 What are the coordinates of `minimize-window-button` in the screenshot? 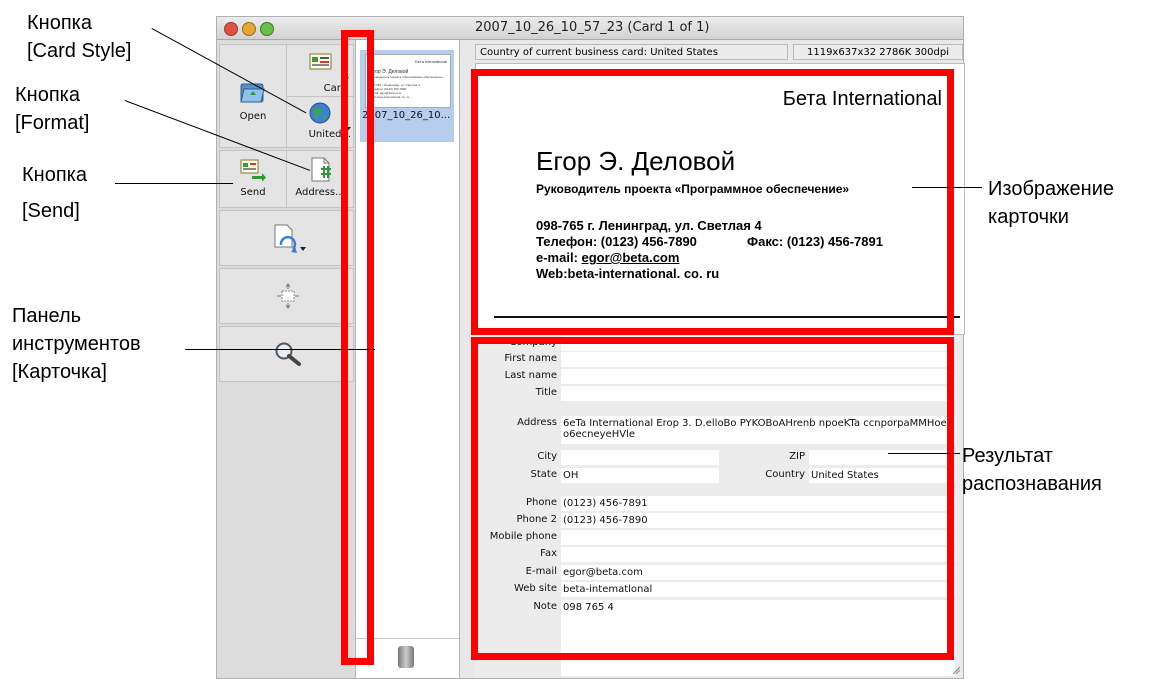 It's located at (249, 29).